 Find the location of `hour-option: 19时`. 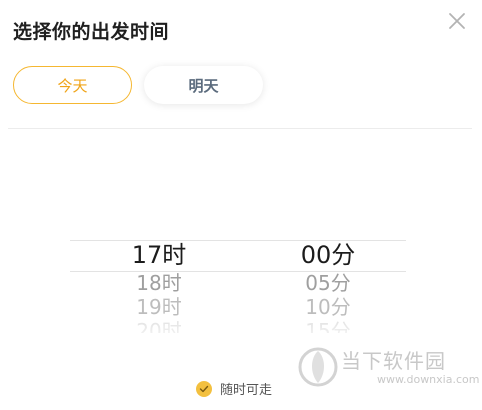

hour-option: 19时 is located at coordinates (158, 307).